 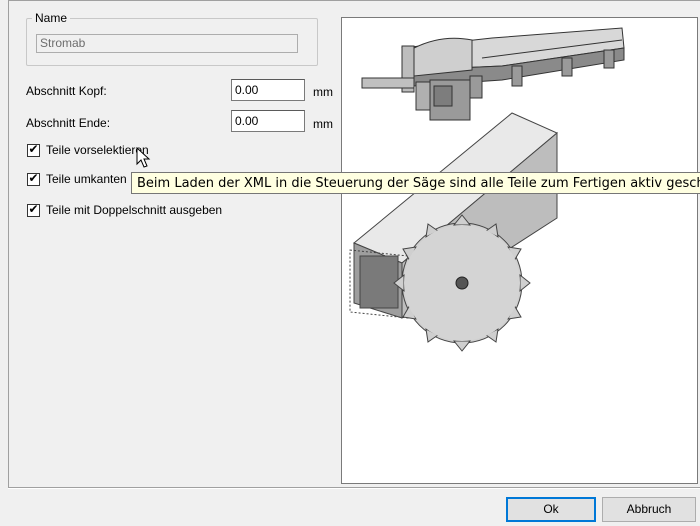 I want to click on teile-vorselektieren-checkbox: ✔, so click(x=33, y=149).